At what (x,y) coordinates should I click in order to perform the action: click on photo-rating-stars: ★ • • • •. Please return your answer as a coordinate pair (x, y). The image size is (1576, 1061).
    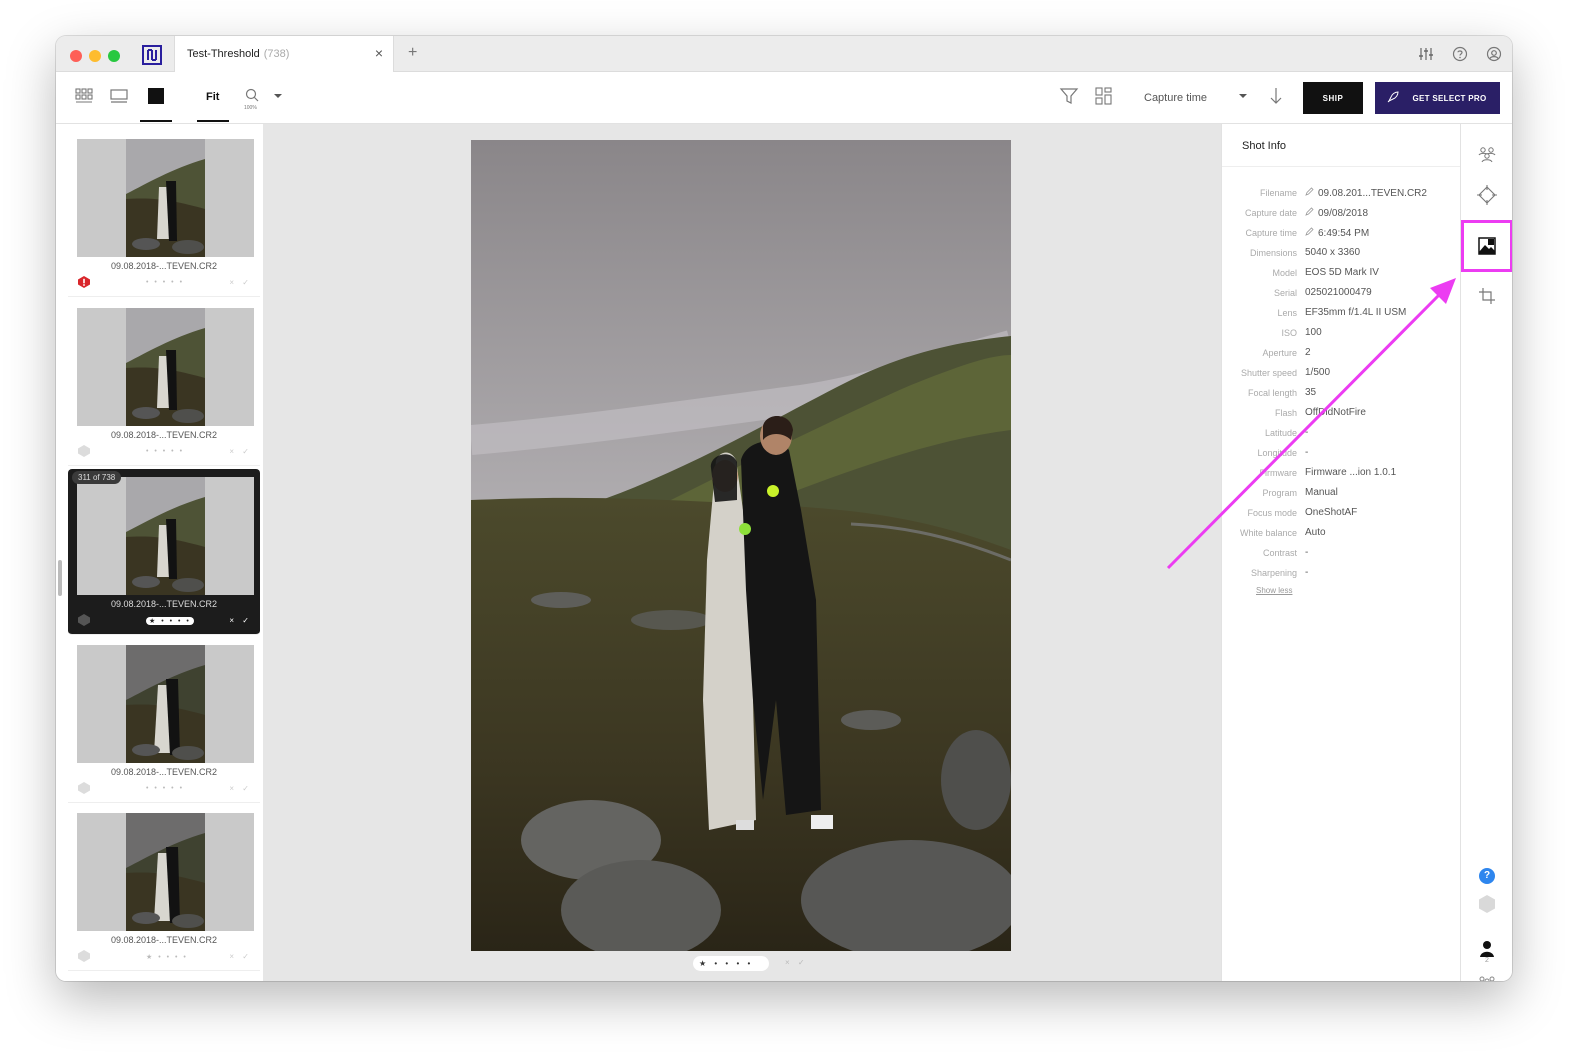
    Looking at the image, I should click on (731, 963).